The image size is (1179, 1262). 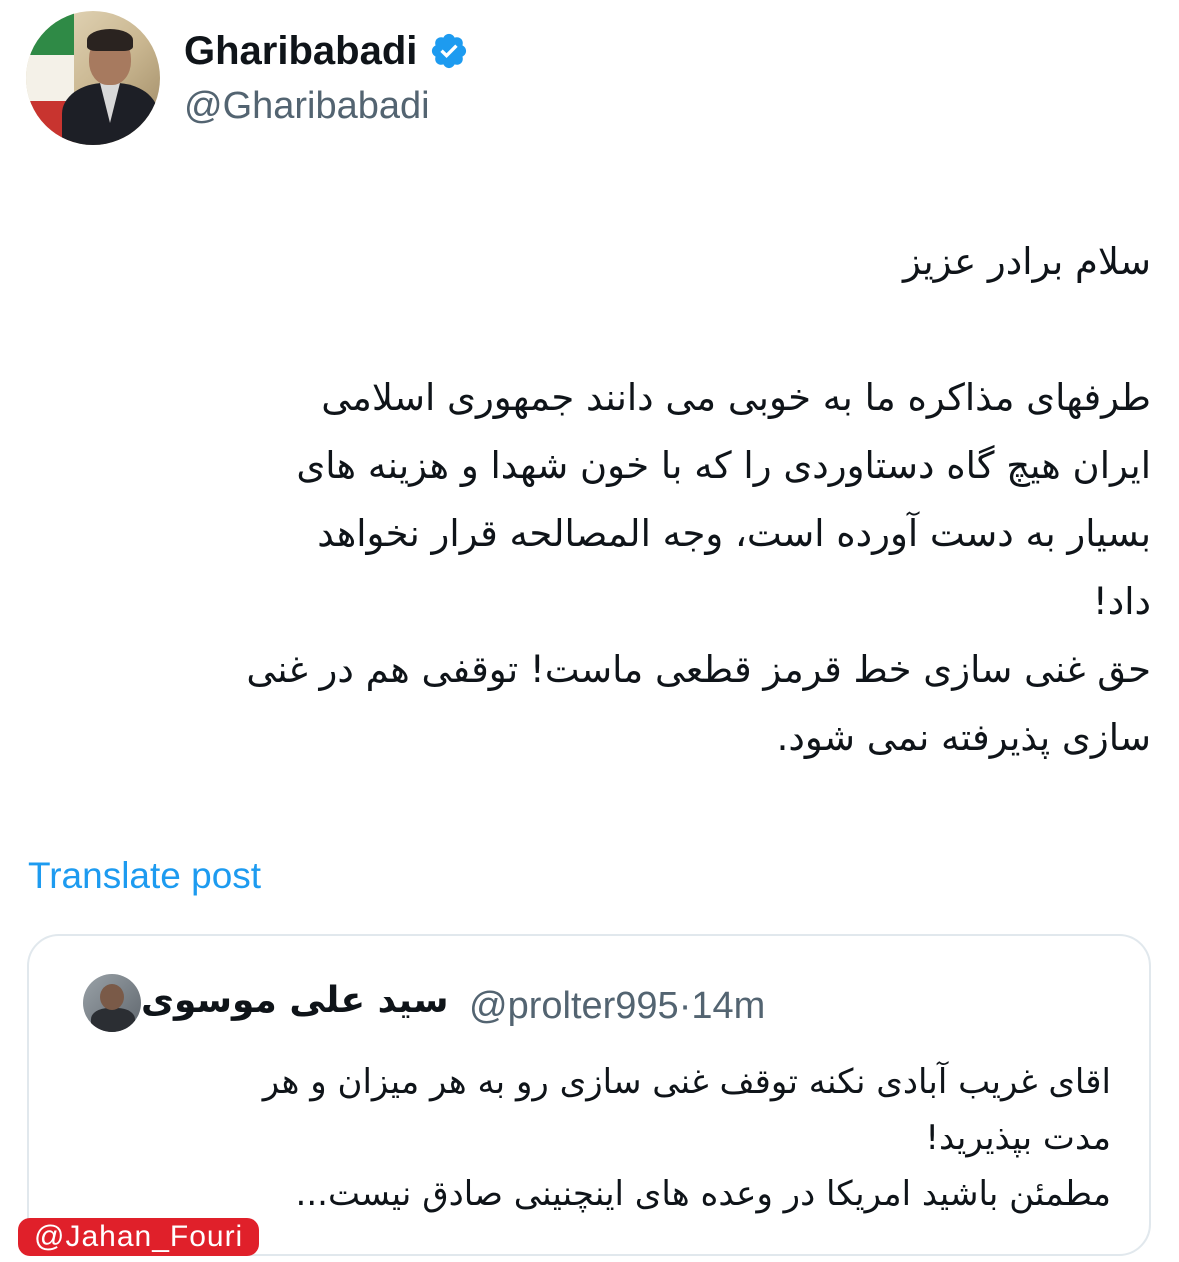 I want to click on quoted-time: 14m, so click(x=728, y=1006).